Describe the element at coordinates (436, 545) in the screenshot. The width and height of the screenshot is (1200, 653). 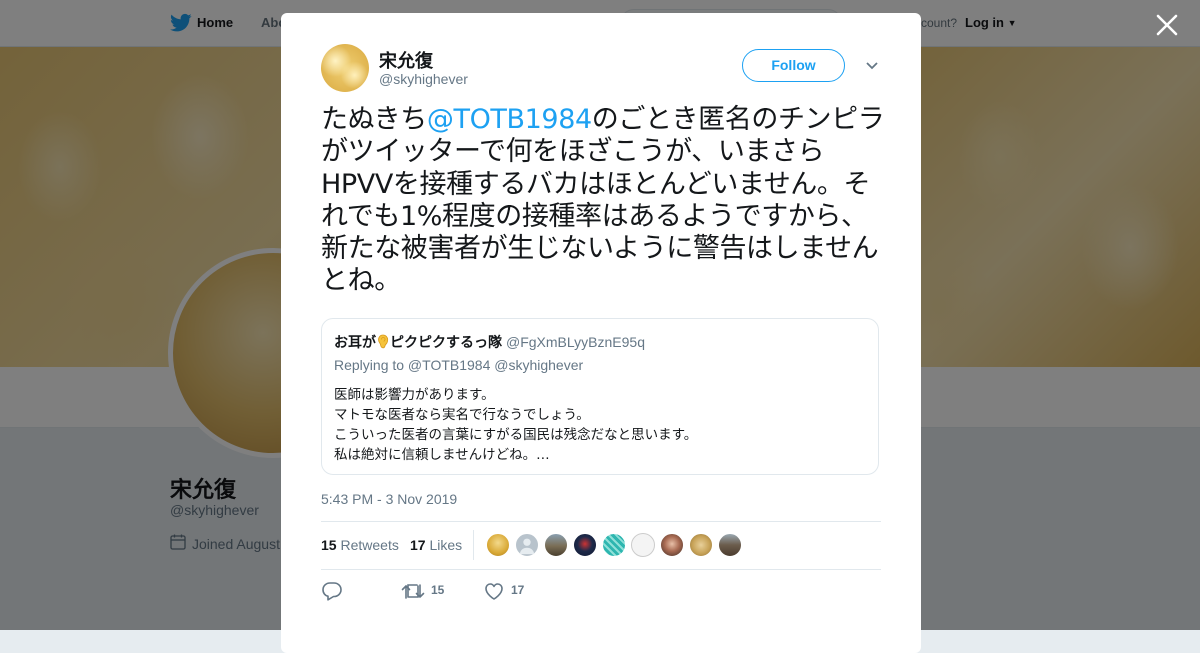
I see `likes-stat: 17 Likes` at that location.